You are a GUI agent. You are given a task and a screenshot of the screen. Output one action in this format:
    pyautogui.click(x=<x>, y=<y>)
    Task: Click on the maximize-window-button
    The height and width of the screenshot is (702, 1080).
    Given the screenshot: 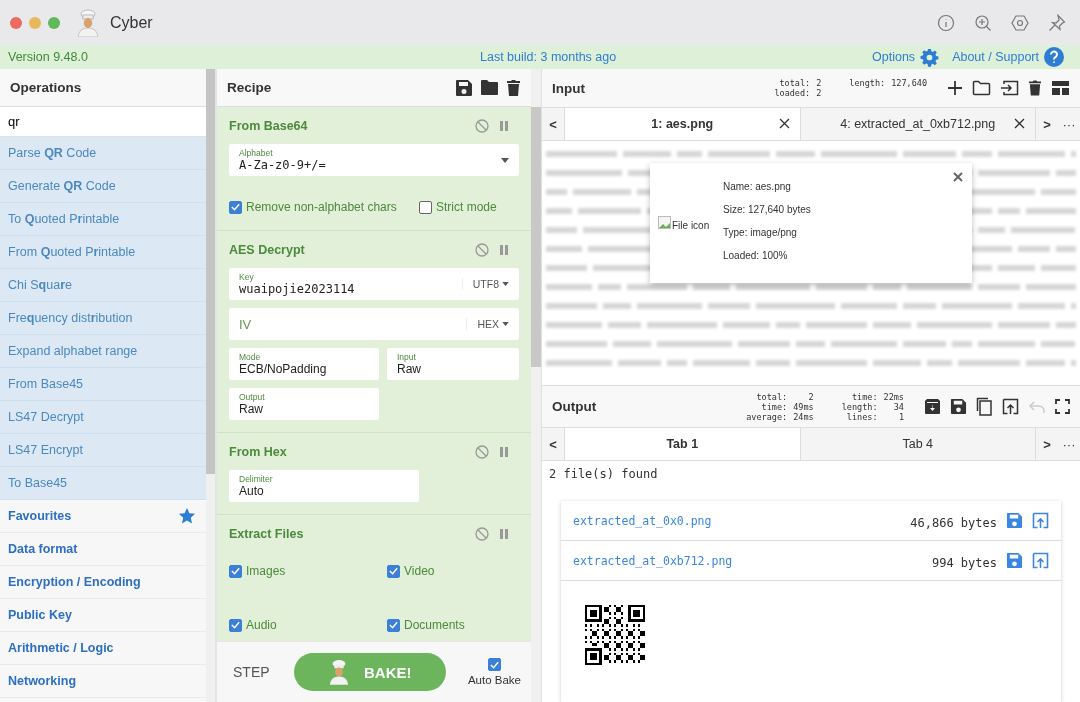 What is the action you would take?
    pyautogui.click(x=54, y=22)
    